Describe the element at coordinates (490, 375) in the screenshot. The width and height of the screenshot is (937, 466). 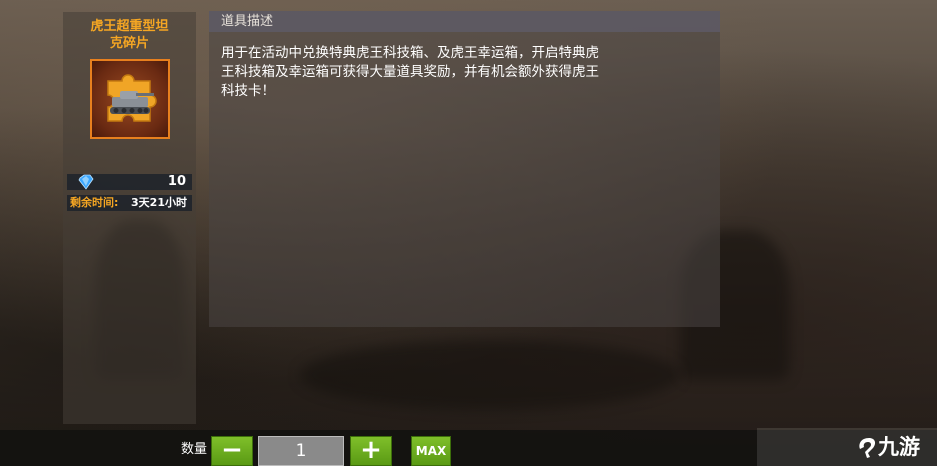
I see `bg-silhouette-center` at that location.